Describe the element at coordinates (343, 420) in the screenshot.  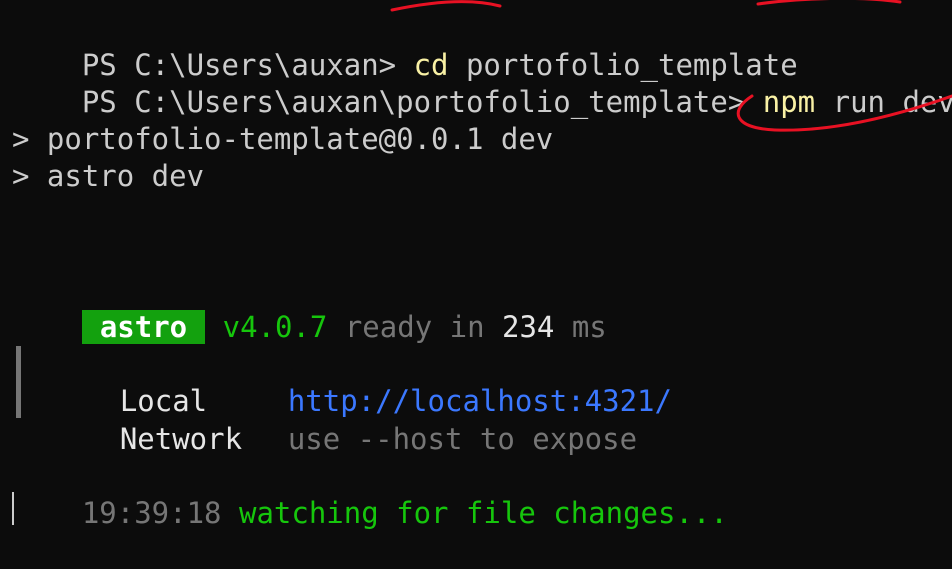
I see `network-line: Network use --host to expose` at that location.